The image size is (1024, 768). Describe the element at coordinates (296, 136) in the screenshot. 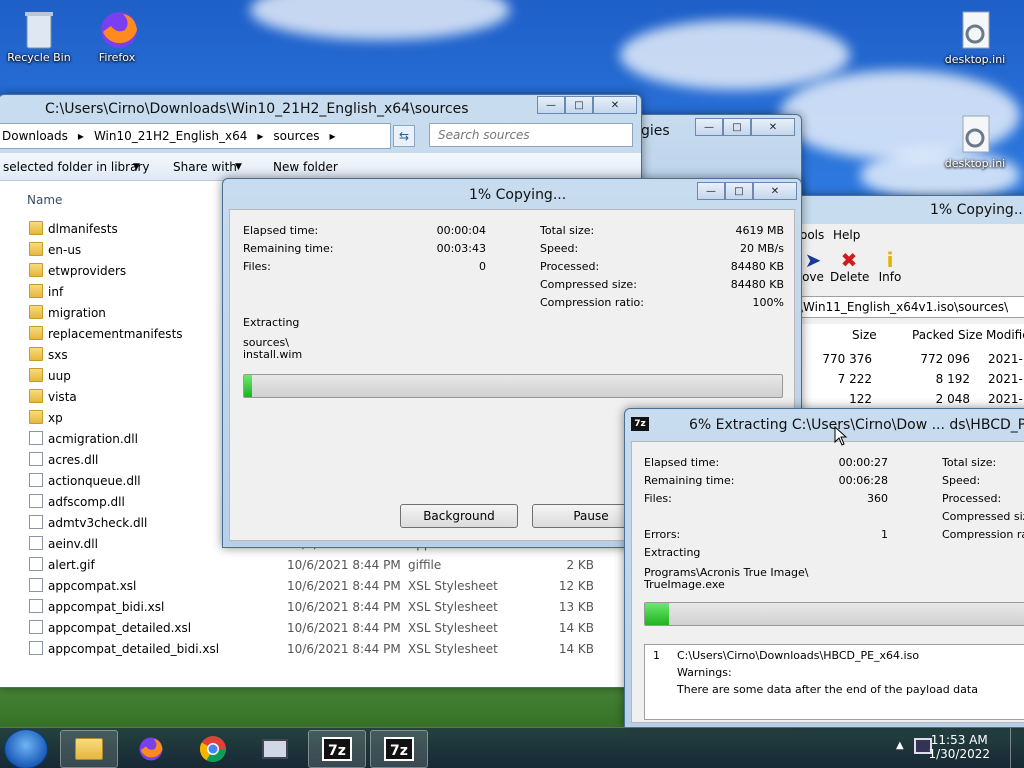

I see `breadcrumb-item: sources` at that location.